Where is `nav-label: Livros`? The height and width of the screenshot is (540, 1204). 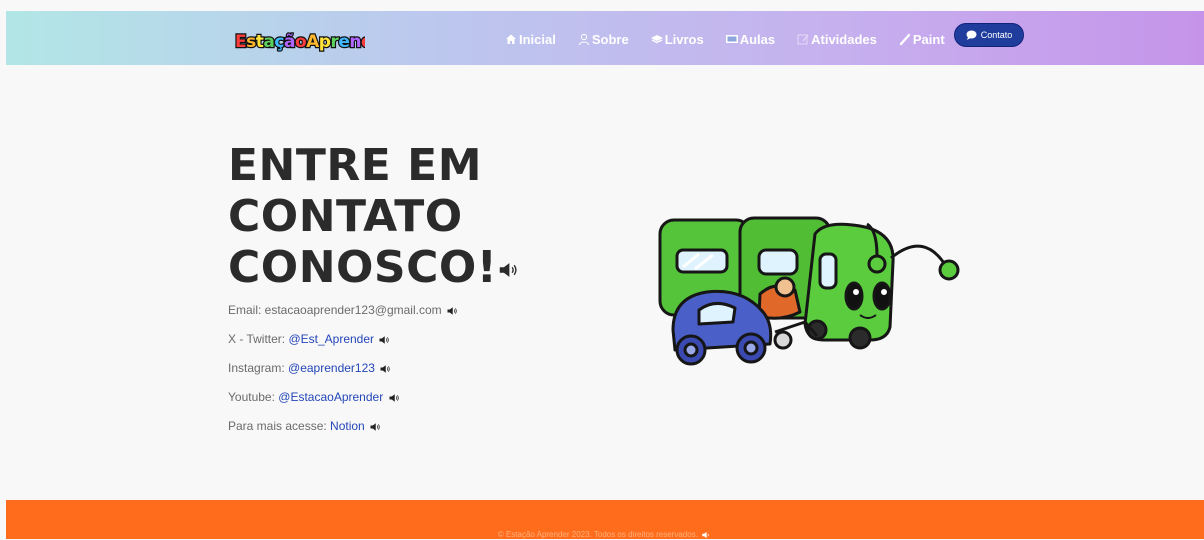 nav-label: Livros is located at coordinates (684, 39).